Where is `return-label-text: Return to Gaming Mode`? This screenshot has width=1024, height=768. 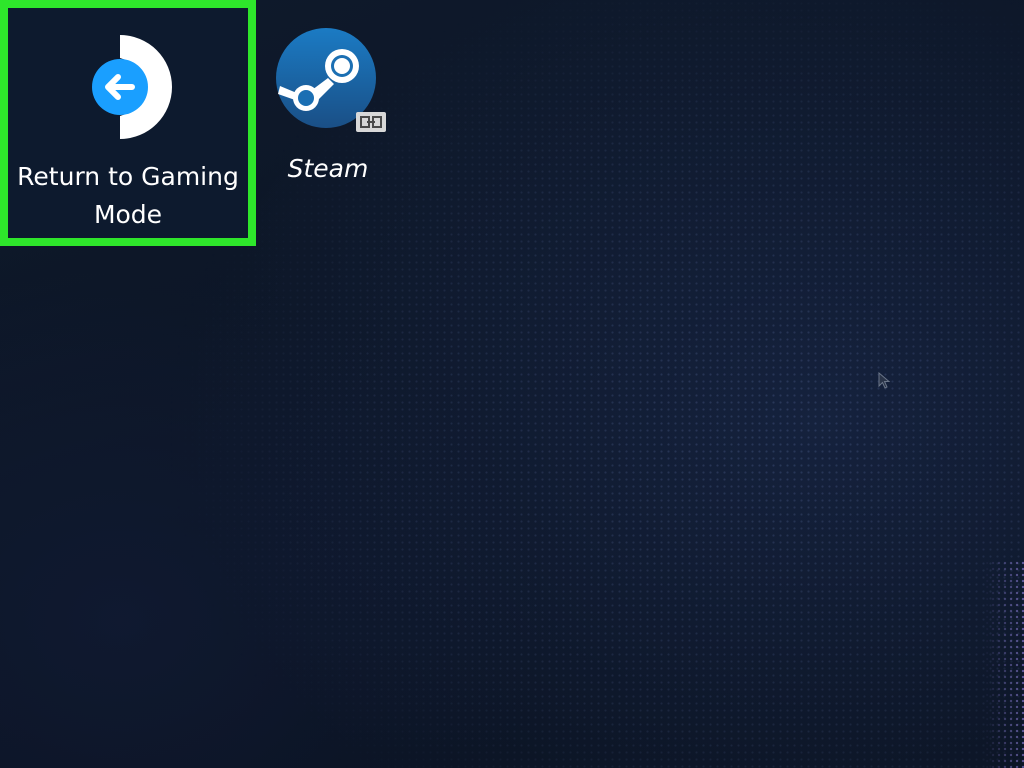 return-label-text: Return to Gaming Mode is located at coordinates (128, 195).